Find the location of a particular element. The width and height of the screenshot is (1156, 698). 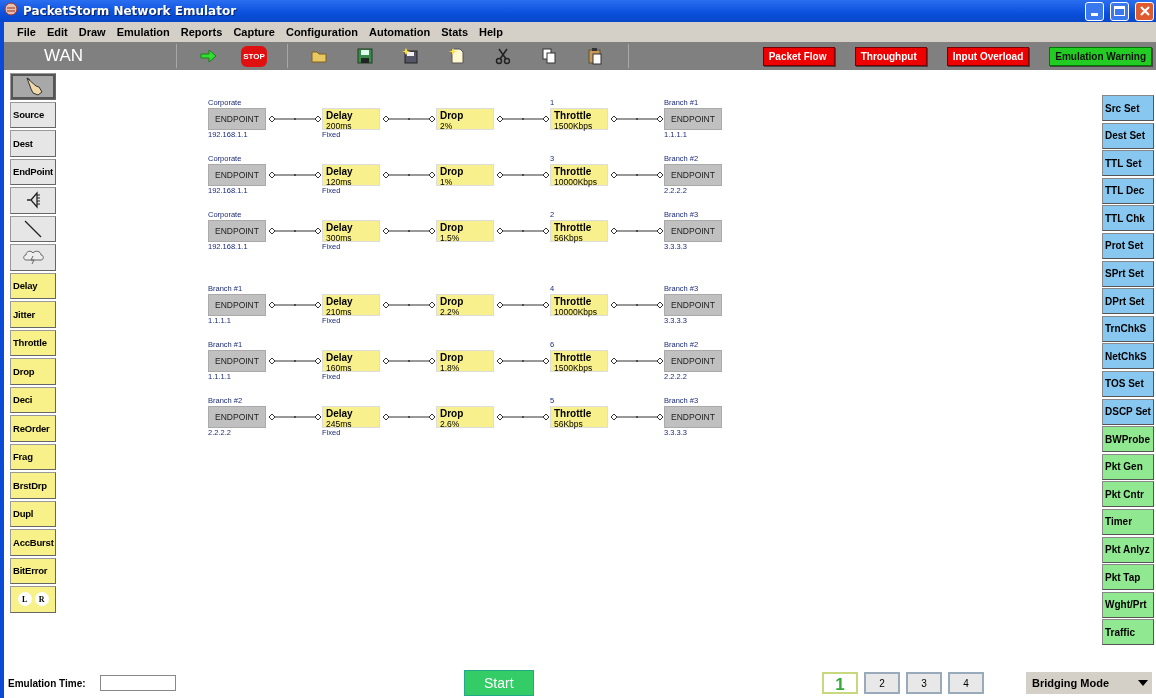

palette-button: Wght/Prt is located at coordinates (1128, 604).